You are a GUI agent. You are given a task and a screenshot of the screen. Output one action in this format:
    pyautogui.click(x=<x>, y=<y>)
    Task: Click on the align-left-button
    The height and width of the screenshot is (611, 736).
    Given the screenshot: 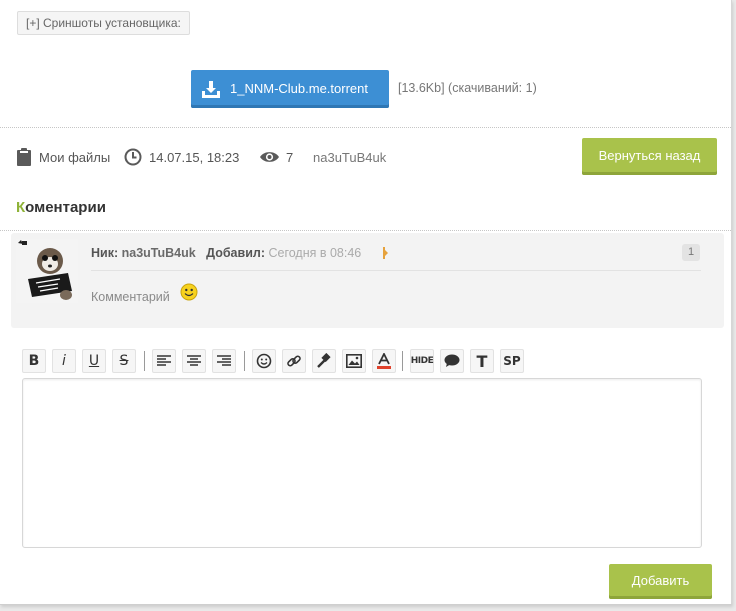 What is the action you would take?
    pyautogui.click(x=164, y=361)
    